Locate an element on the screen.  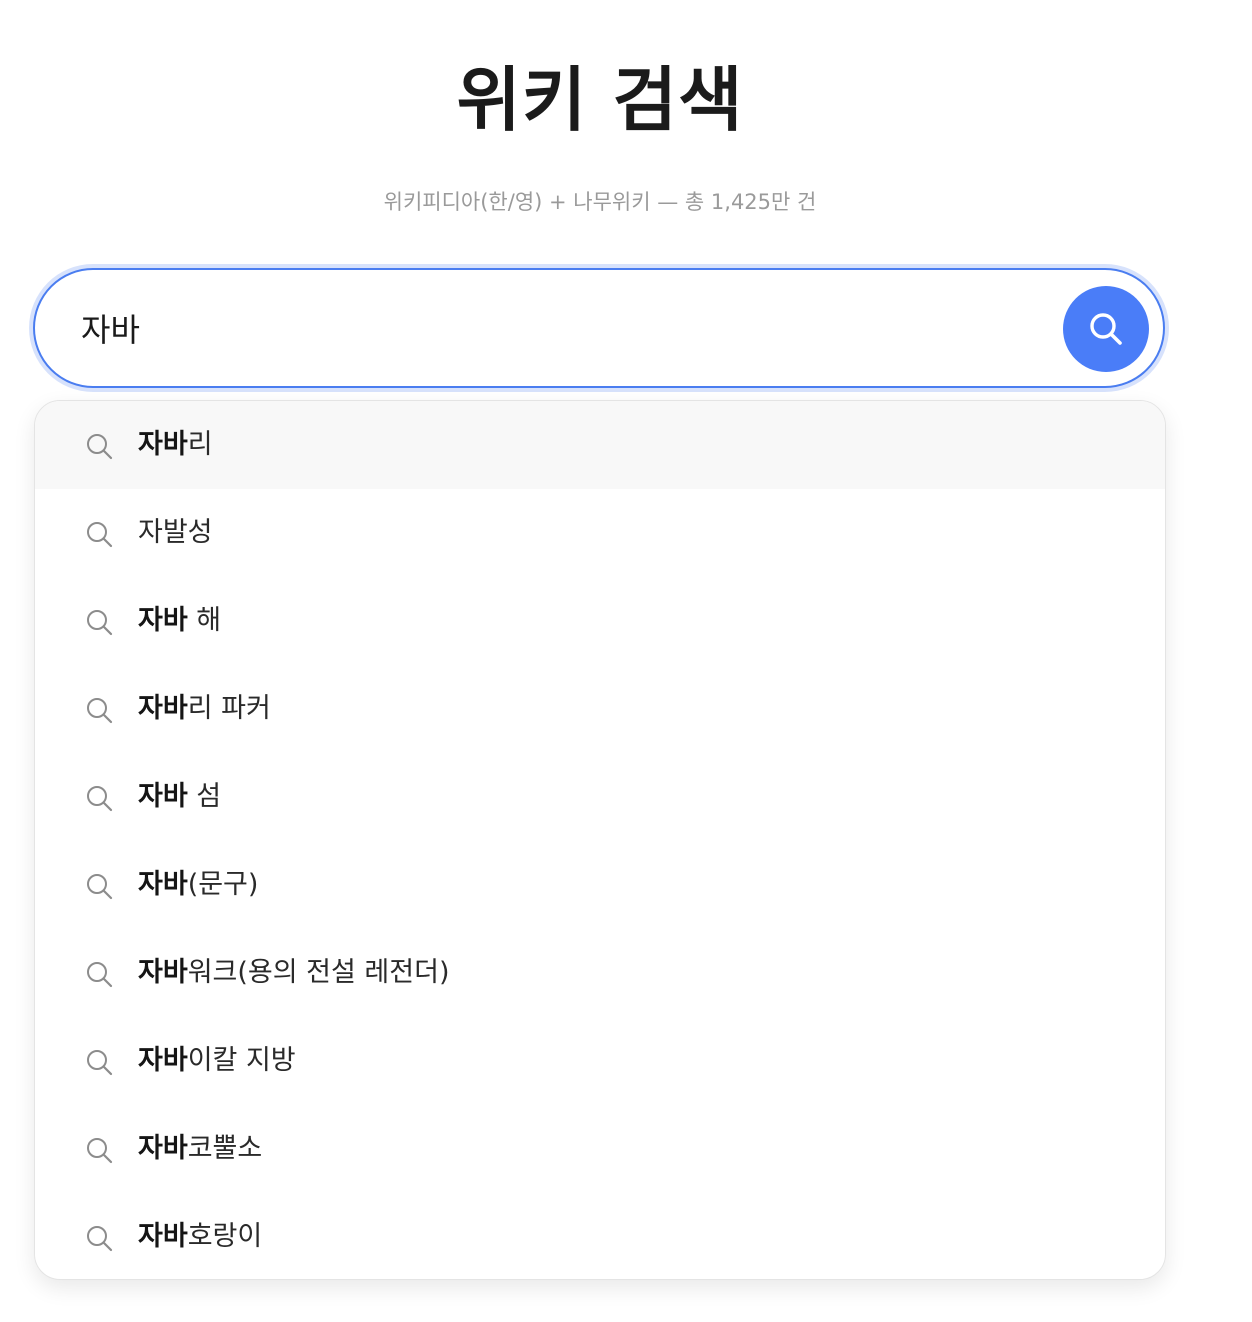
suggestion-label: 자발성 is located at coordinates (175, 533).